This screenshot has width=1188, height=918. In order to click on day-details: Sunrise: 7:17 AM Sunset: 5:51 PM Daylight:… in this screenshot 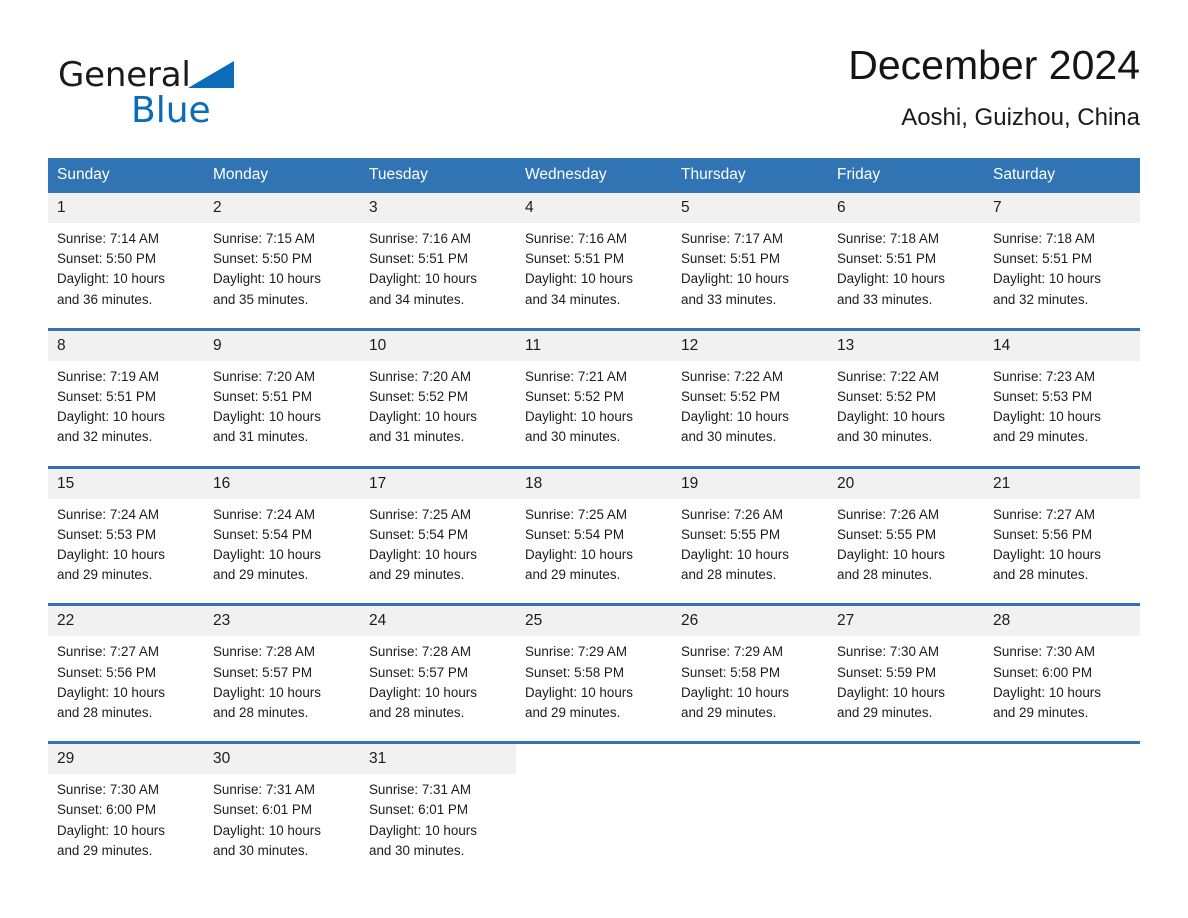, I will do `click(750, 275)`.